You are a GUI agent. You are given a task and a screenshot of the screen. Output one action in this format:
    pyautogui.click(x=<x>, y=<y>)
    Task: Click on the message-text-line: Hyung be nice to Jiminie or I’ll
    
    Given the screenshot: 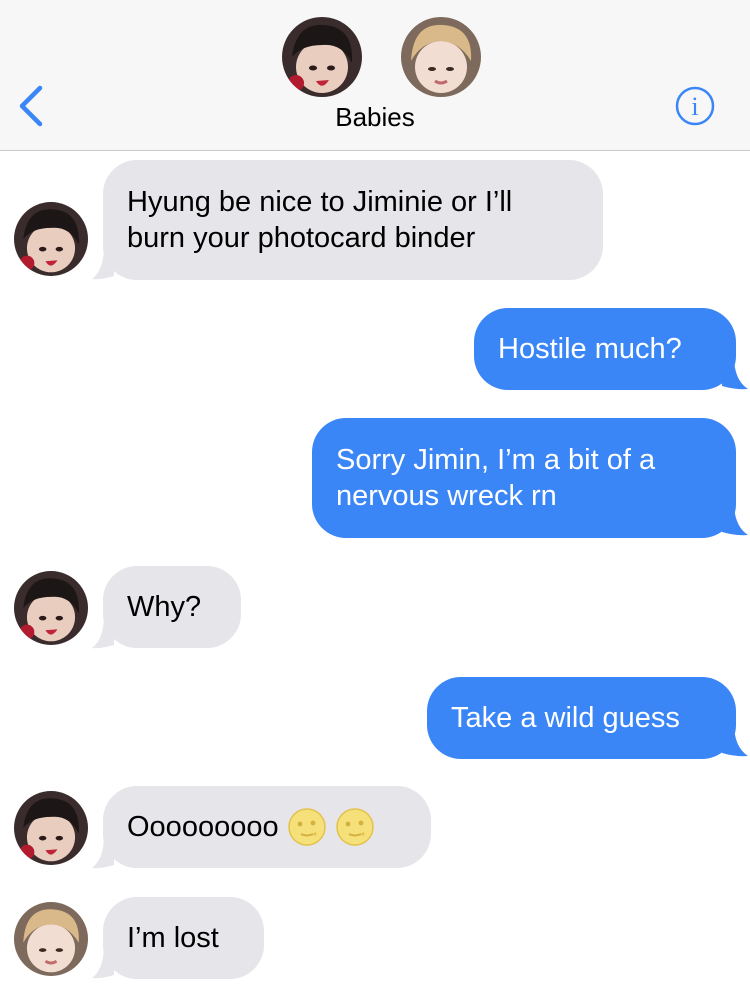 What is the action you would take?
    pyautogui.click(x=320, y=202)
    